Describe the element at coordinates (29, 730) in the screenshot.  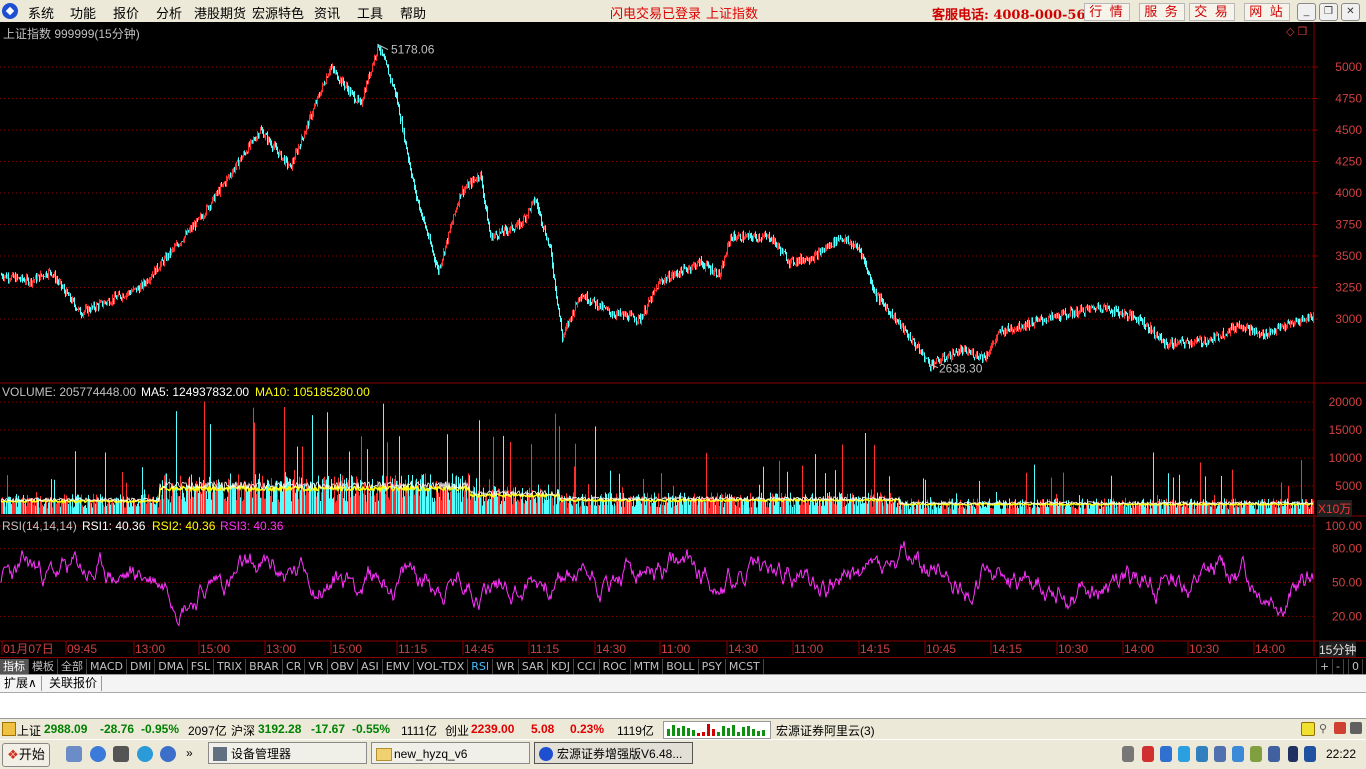
I see `sh-index-name: 上证` at that location.